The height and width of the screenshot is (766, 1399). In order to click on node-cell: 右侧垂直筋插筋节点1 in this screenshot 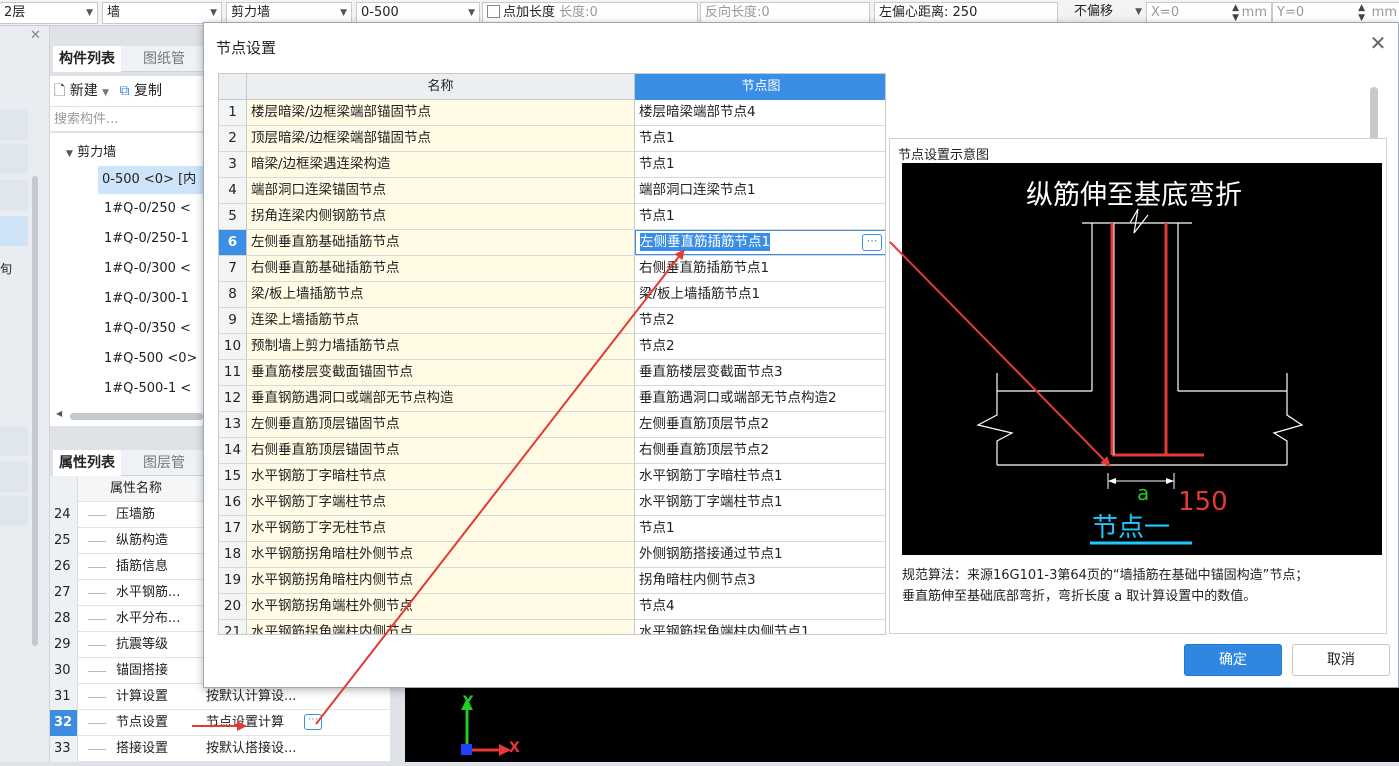, I will do `click(760, 268)`.